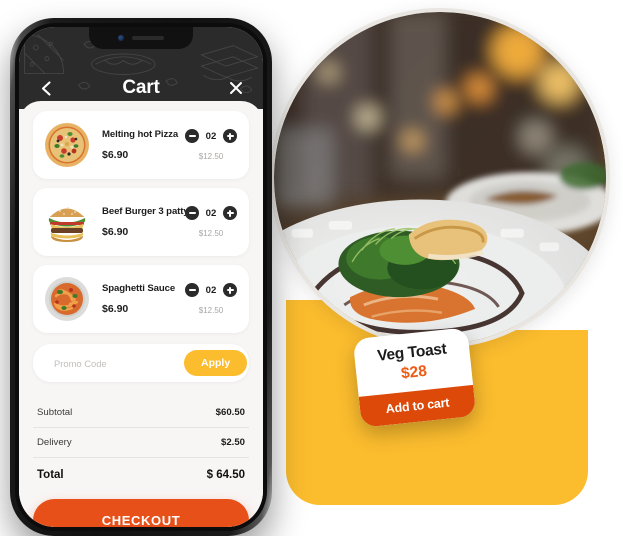 This screenshot has width=623, height=536. I want to click on close-button, so click(236, 88).